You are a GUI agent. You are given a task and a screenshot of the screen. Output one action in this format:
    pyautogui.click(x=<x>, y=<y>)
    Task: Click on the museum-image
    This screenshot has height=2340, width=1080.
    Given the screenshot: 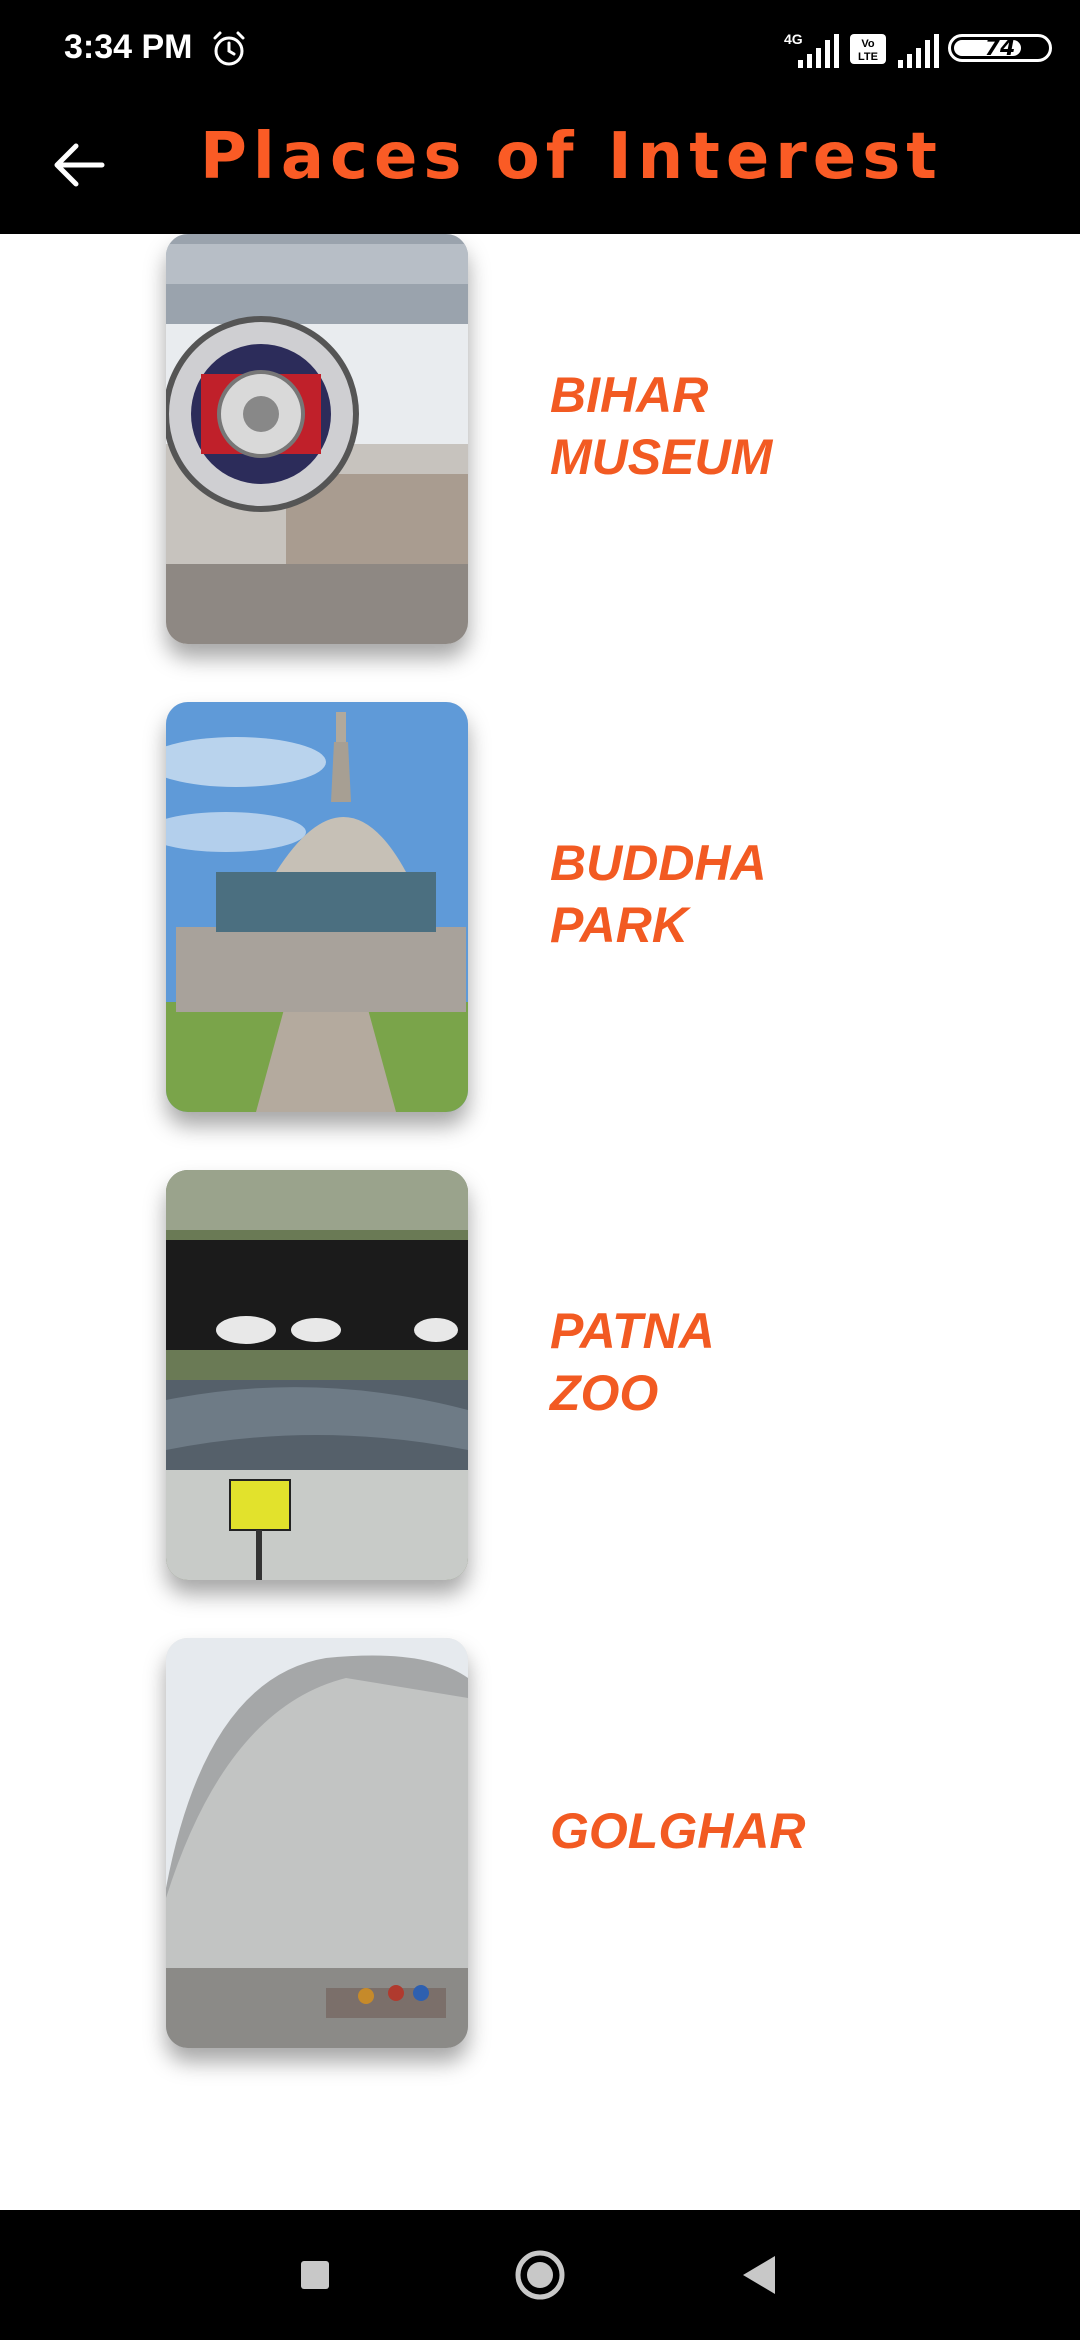 What is the action you would take?
    pyautogui.click(x=317, y=439)
    